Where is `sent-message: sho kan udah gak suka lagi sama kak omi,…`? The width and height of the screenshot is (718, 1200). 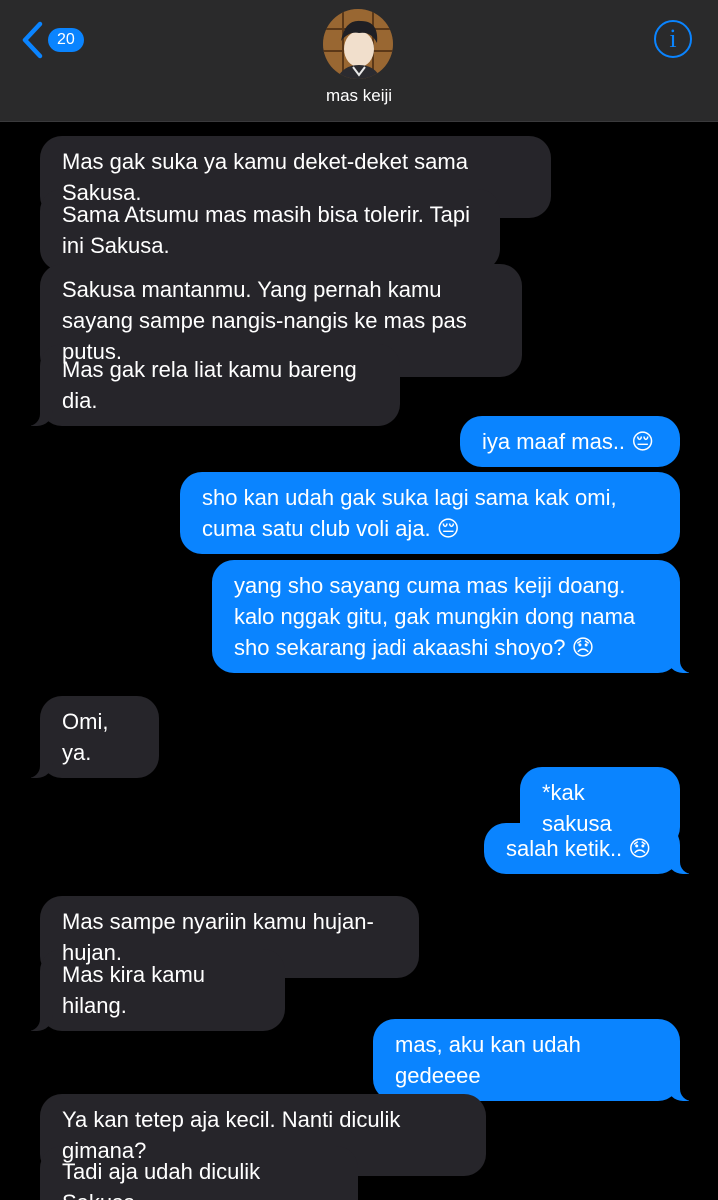
sent-message: sho kan udah gak suka lagi sama kak omi,… is located at coordinates (430, 513).